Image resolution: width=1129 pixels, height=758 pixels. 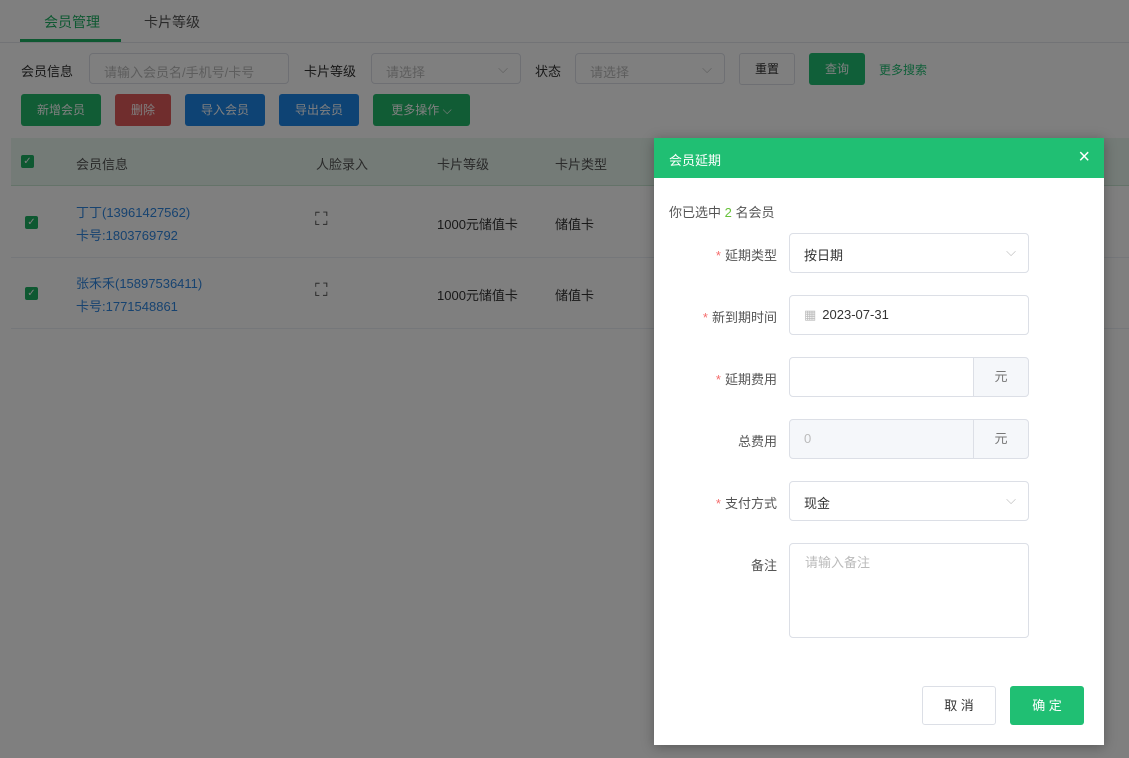 What do you see at coordinates (750, 503) in the screenshot?
I see `pay-label-text: 支付方式` at bounding box center [750, 503].